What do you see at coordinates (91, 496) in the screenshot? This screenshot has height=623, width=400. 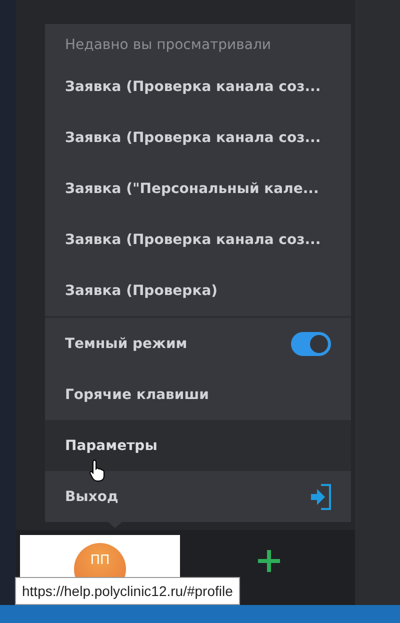 I see `menu-item-label: Выход` at bounding box center [91, 496].